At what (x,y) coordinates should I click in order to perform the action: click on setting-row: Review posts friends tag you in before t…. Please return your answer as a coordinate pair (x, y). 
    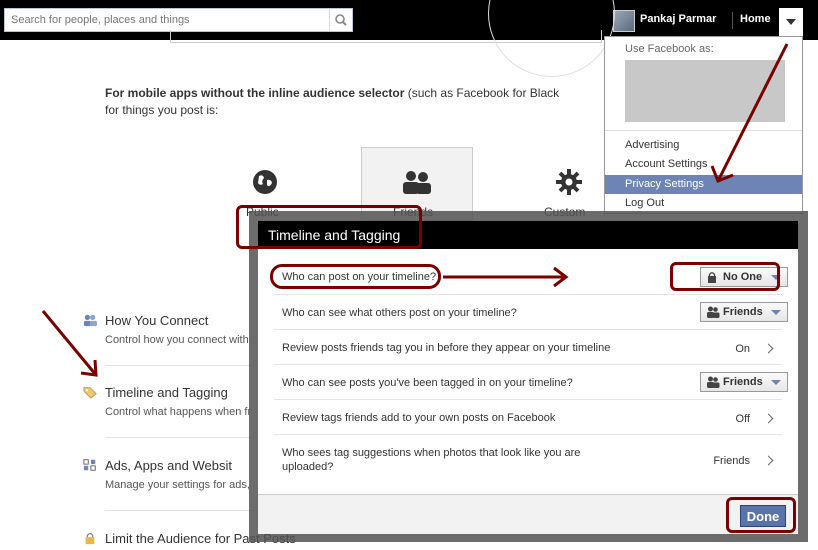
    Looking at the image, I should click on (528, 347).